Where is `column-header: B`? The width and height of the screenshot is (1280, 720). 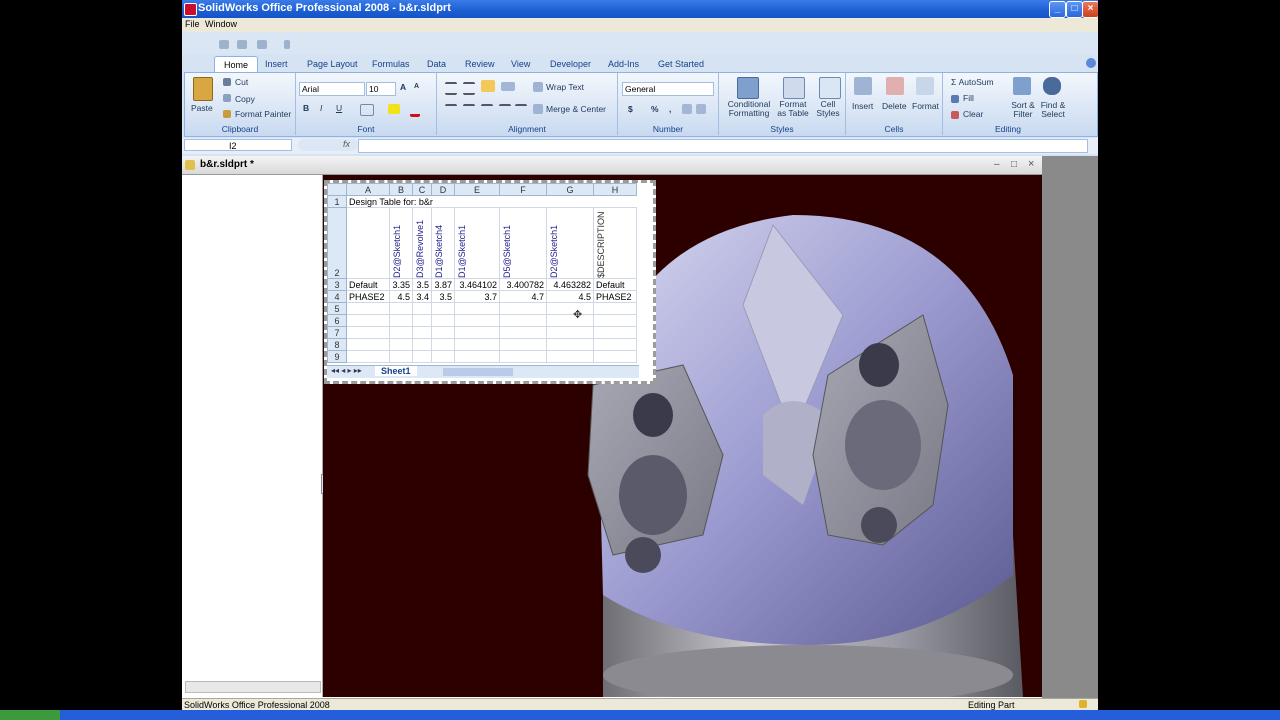 column-header: B is located at coordinates (401, 189).